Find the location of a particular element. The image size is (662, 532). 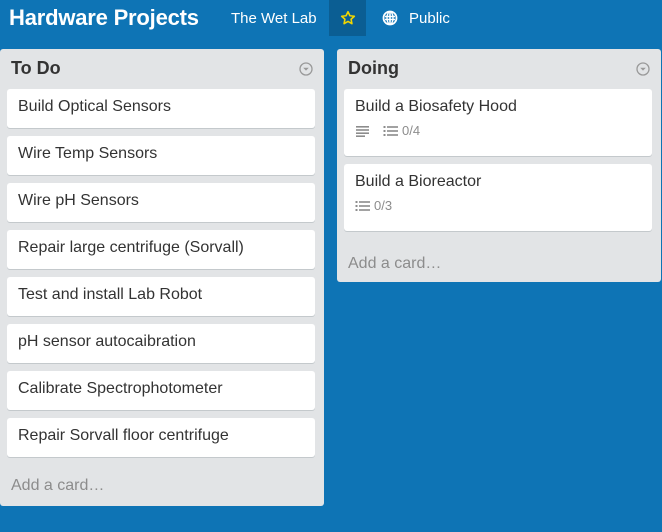

card-title: Repair large centrifuge (Sorvall) is located at coordinates (131, 247).